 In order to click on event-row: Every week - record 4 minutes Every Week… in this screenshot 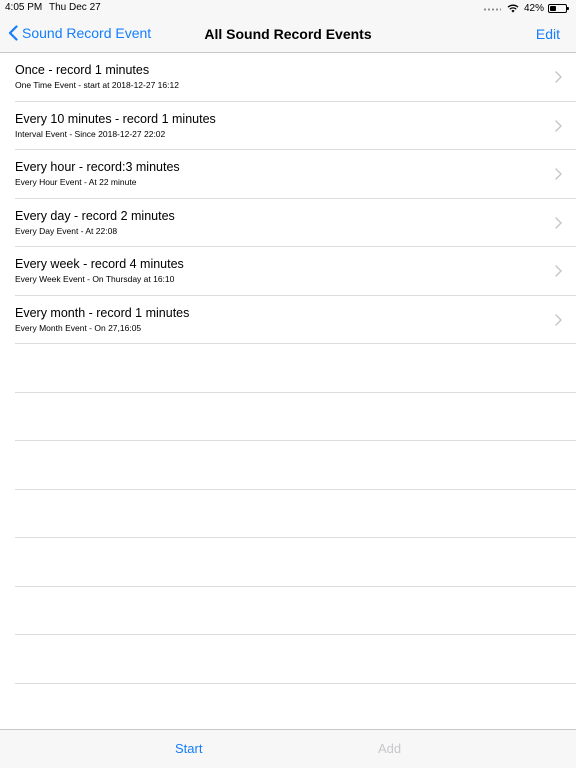, I will do `click(288, 271)`.